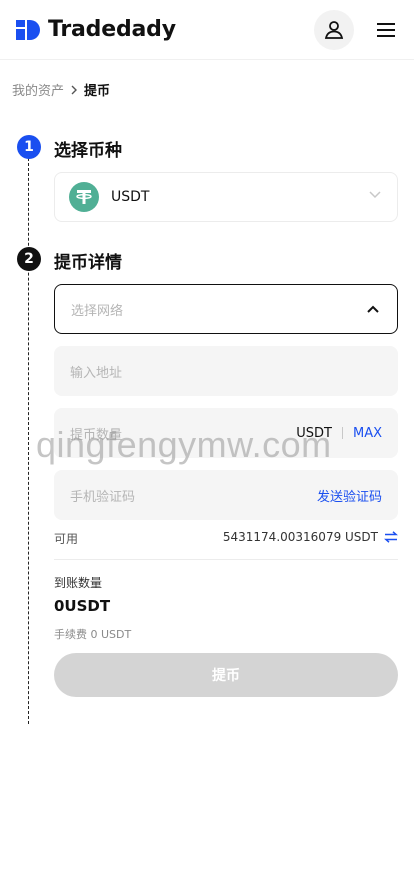  I want to click on receive-label: 到账数量, so click(78, 583).